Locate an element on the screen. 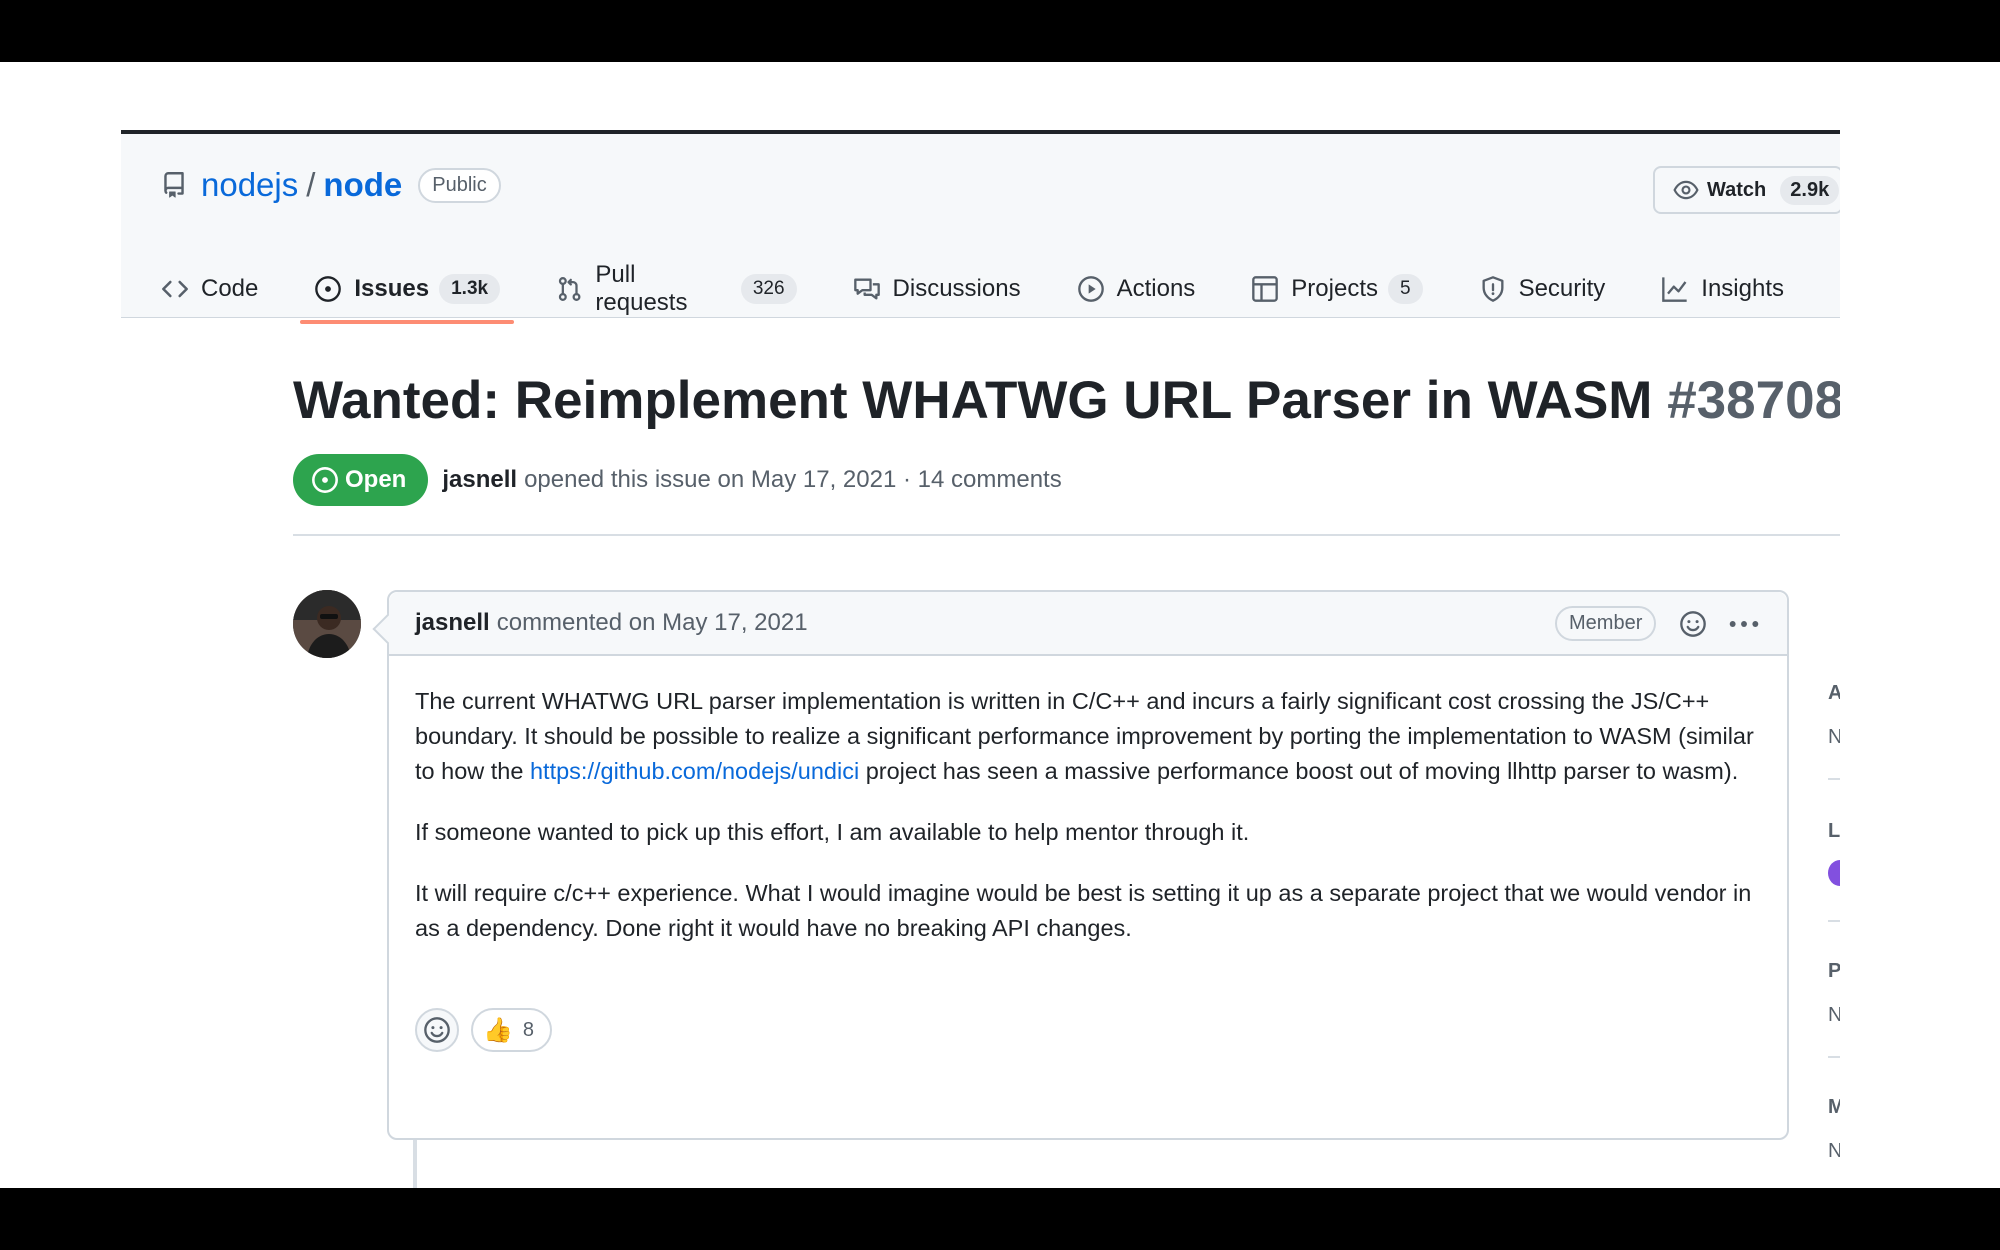  tab-label: Actions is located at coordinates (1156, 288).